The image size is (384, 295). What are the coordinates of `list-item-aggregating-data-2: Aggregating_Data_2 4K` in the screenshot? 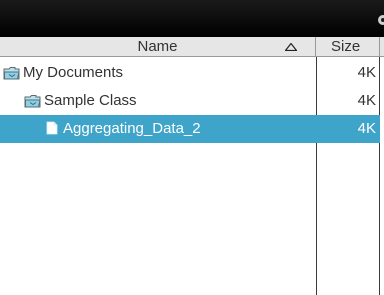 It's located at (190, 129).